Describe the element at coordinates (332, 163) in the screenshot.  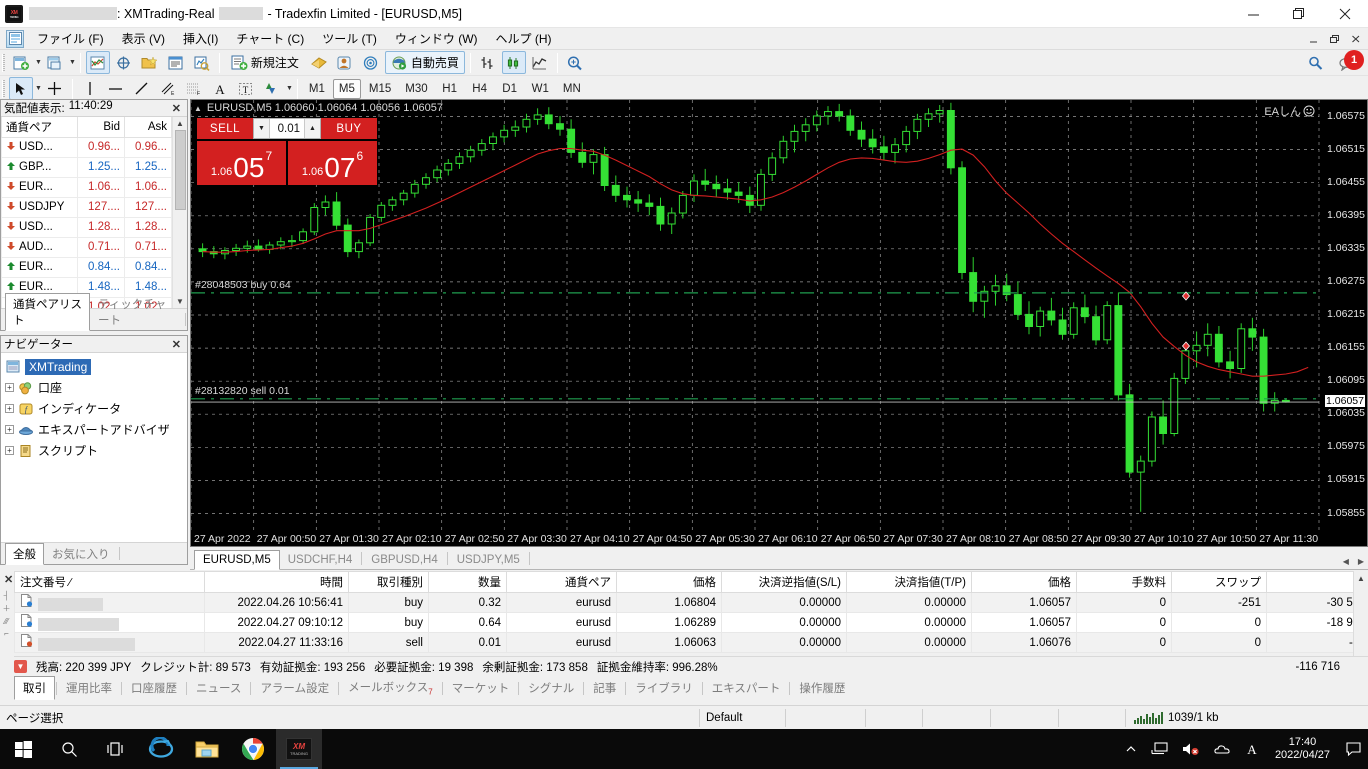
I see `buy-price: 1.06 07 6` at that location.